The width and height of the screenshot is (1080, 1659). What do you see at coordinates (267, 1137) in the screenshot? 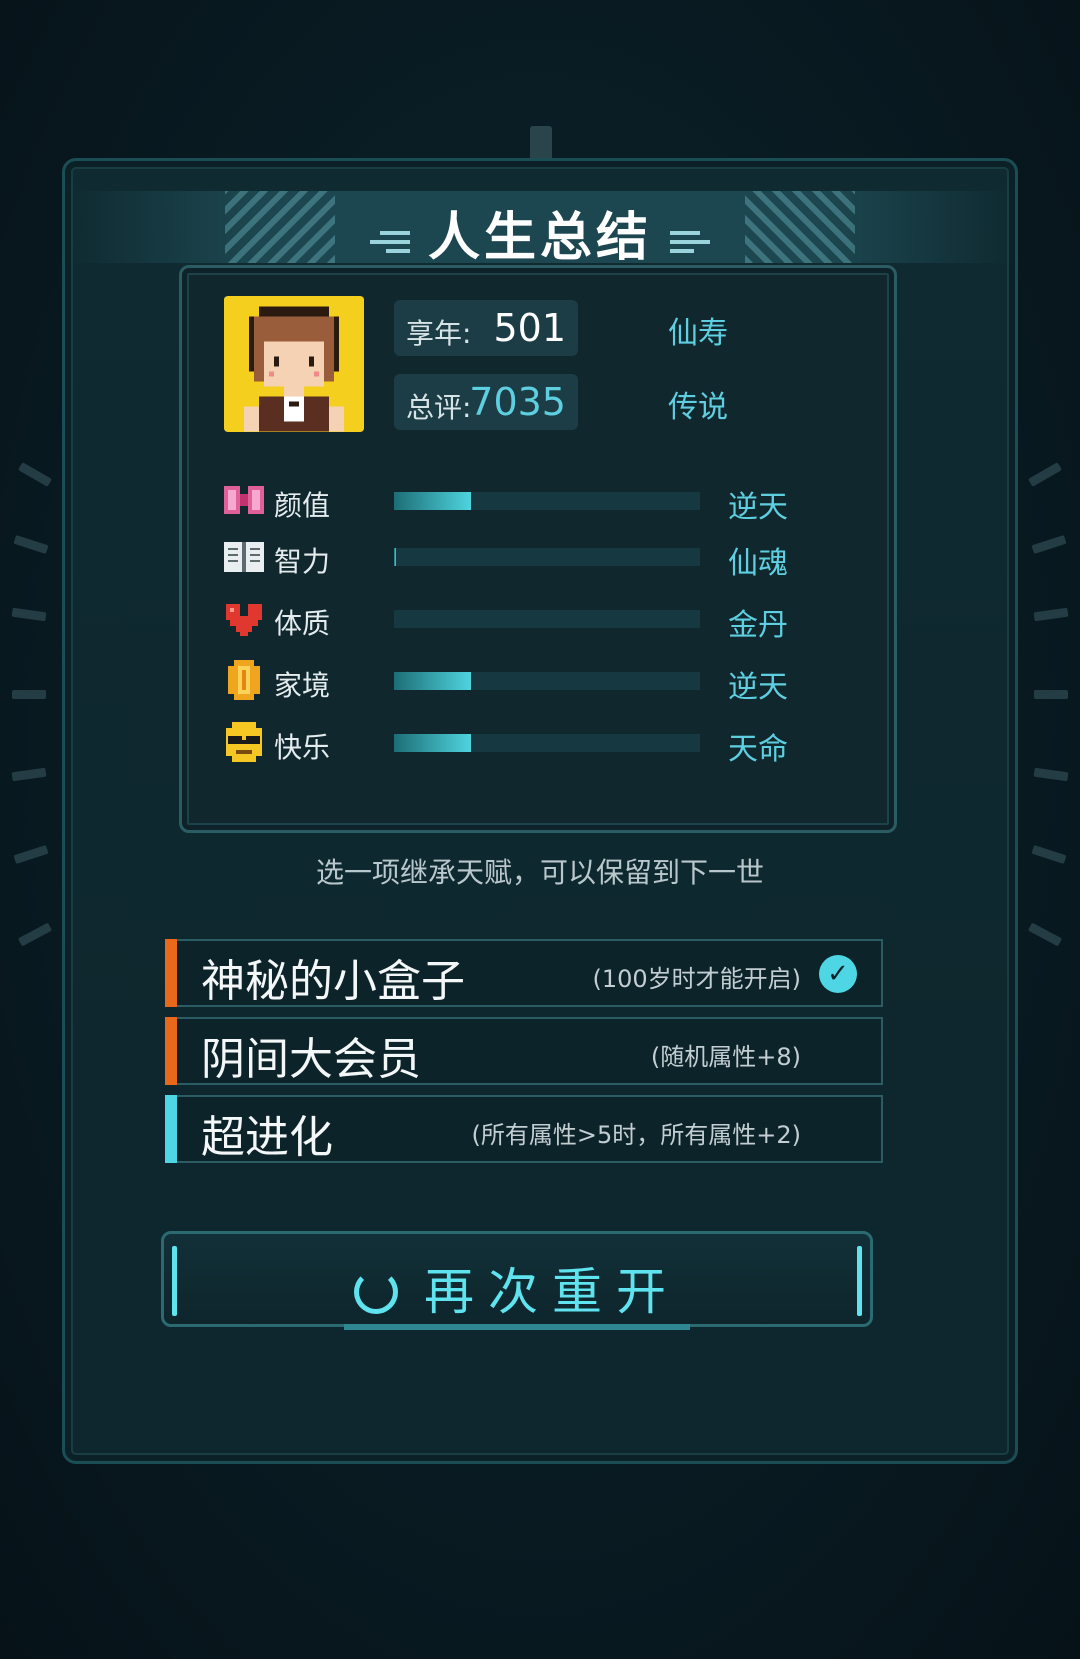
I see `talent-name: 超进化` at bounding box center [267, 1137].